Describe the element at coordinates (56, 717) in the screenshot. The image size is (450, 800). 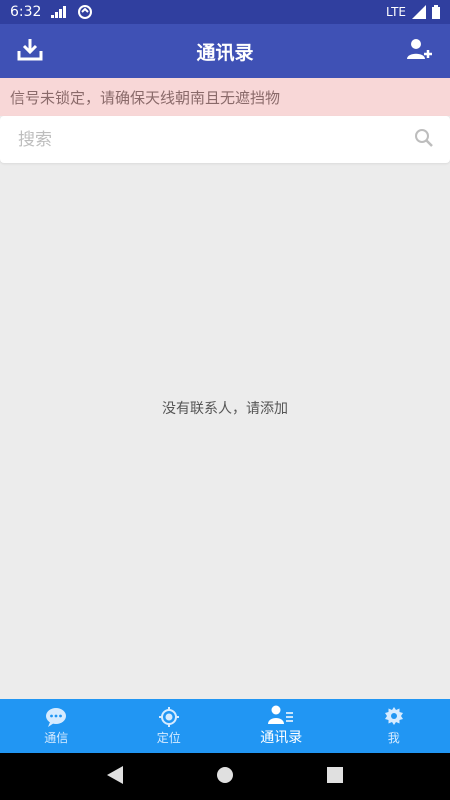
I see `chat-icon` at that location.